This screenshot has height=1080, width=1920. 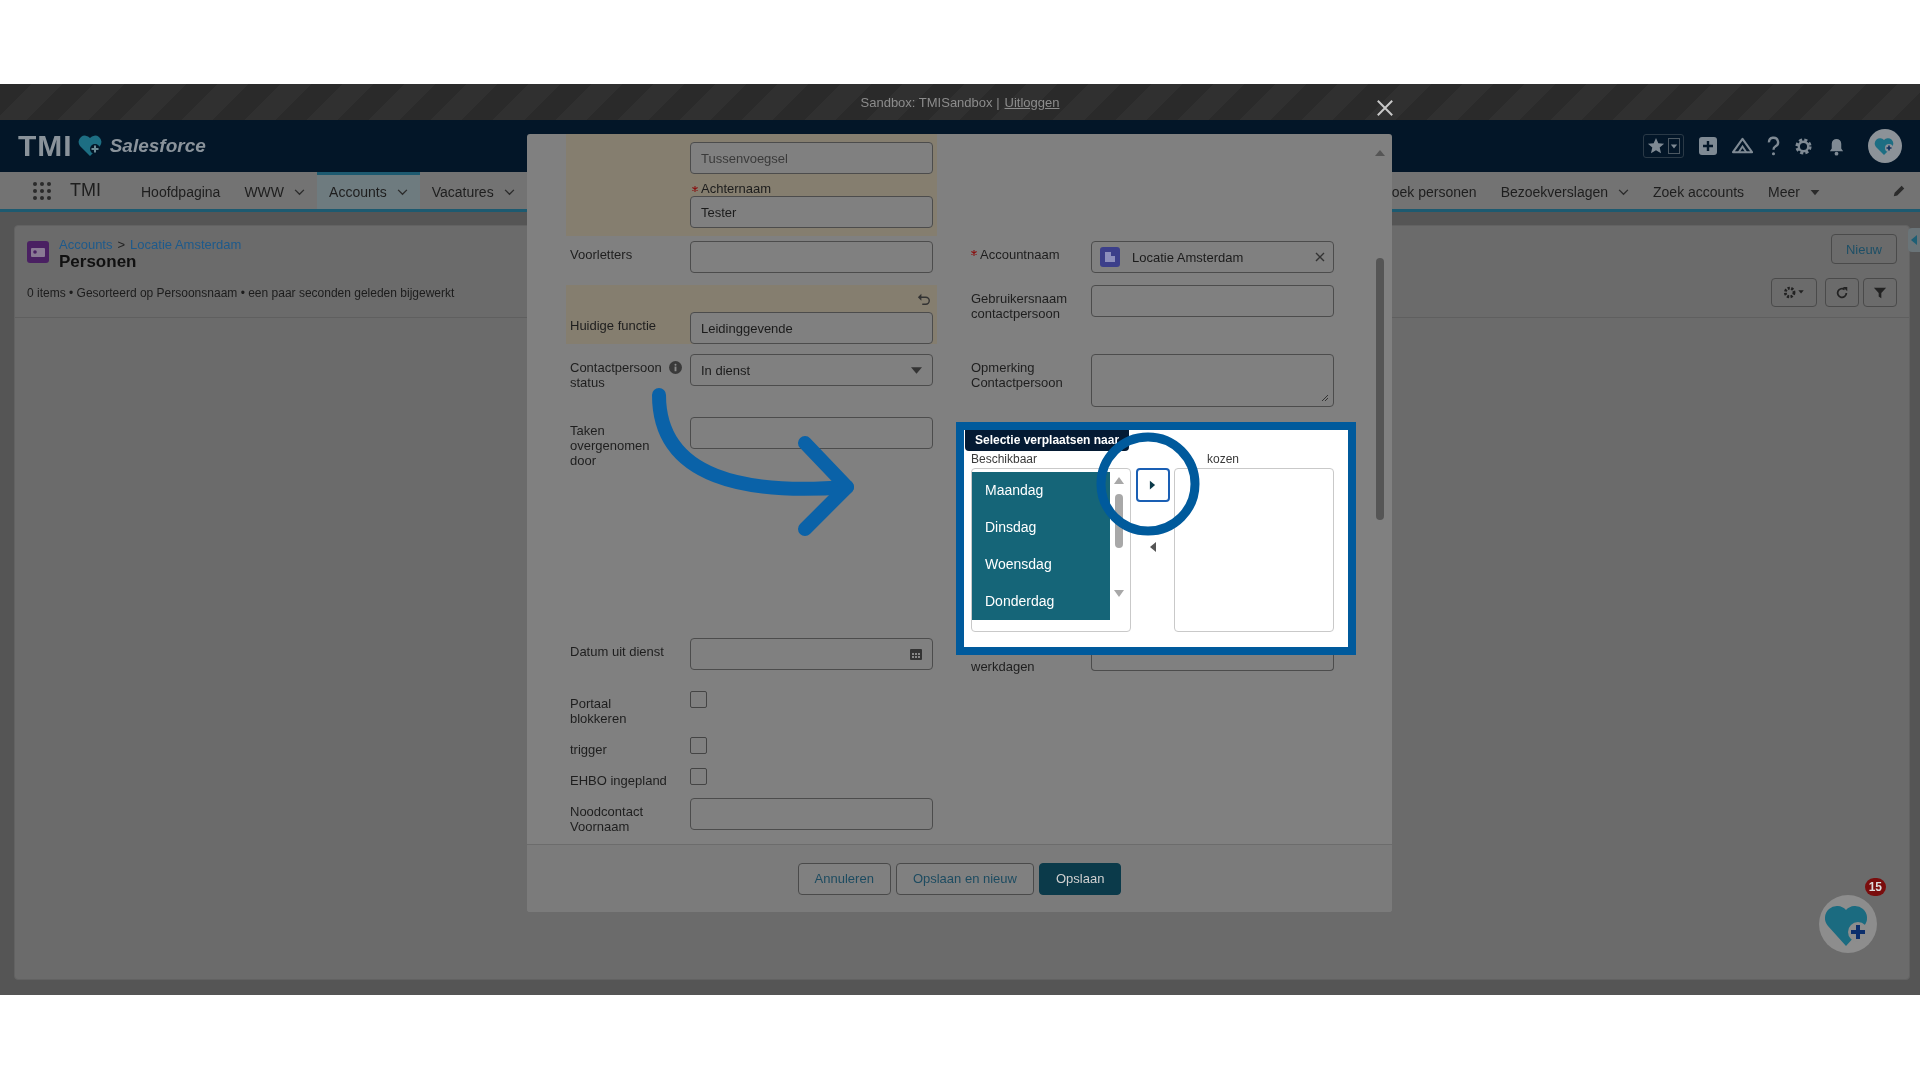 I want to click on star-icon, so click(x=1656, y=146).